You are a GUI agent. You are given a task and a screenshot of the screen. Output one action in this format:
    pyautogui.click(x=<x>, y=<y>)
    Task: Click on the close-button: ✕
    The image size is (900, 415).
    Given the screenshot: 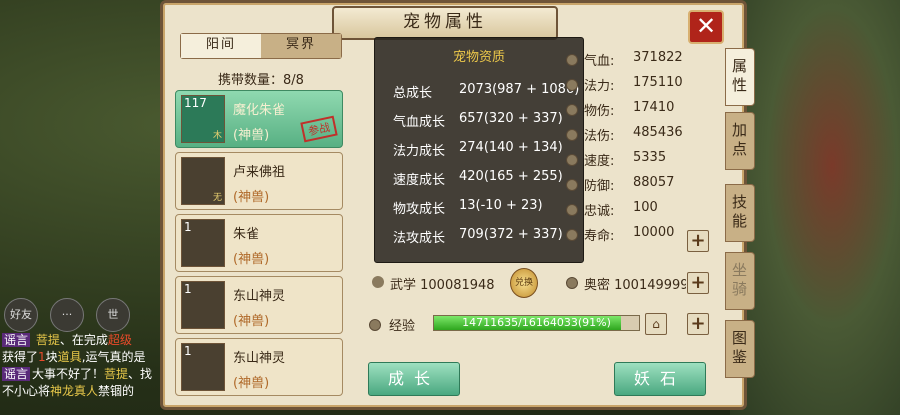 What is the action you would take?
    pyautogui.click(x=706, y=27)
    